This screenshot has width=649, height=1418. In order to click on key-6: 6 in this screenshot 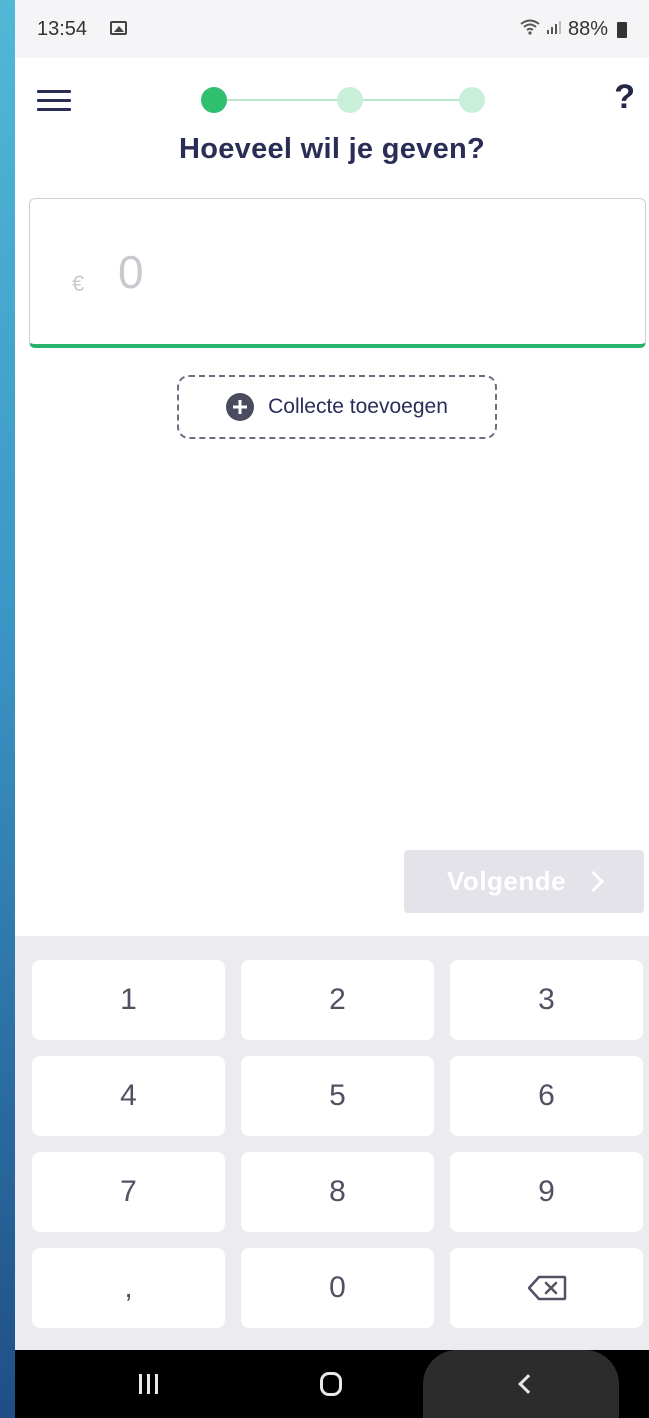, I will do `click(546, 1096)`.